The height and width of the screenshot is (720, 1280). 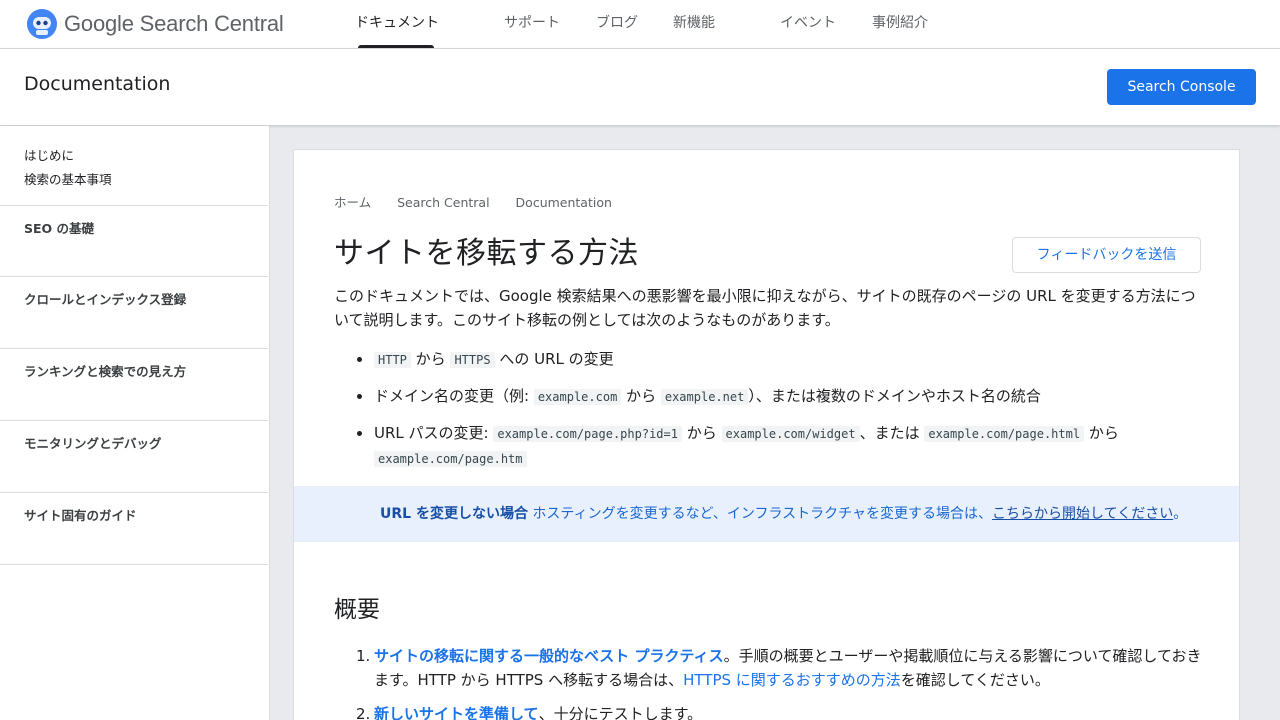 What do you see at coordinates (564, 202) in the screenshot?
I see `breadcrumb-documentation: Documentation` at bounding box center [564, 202].